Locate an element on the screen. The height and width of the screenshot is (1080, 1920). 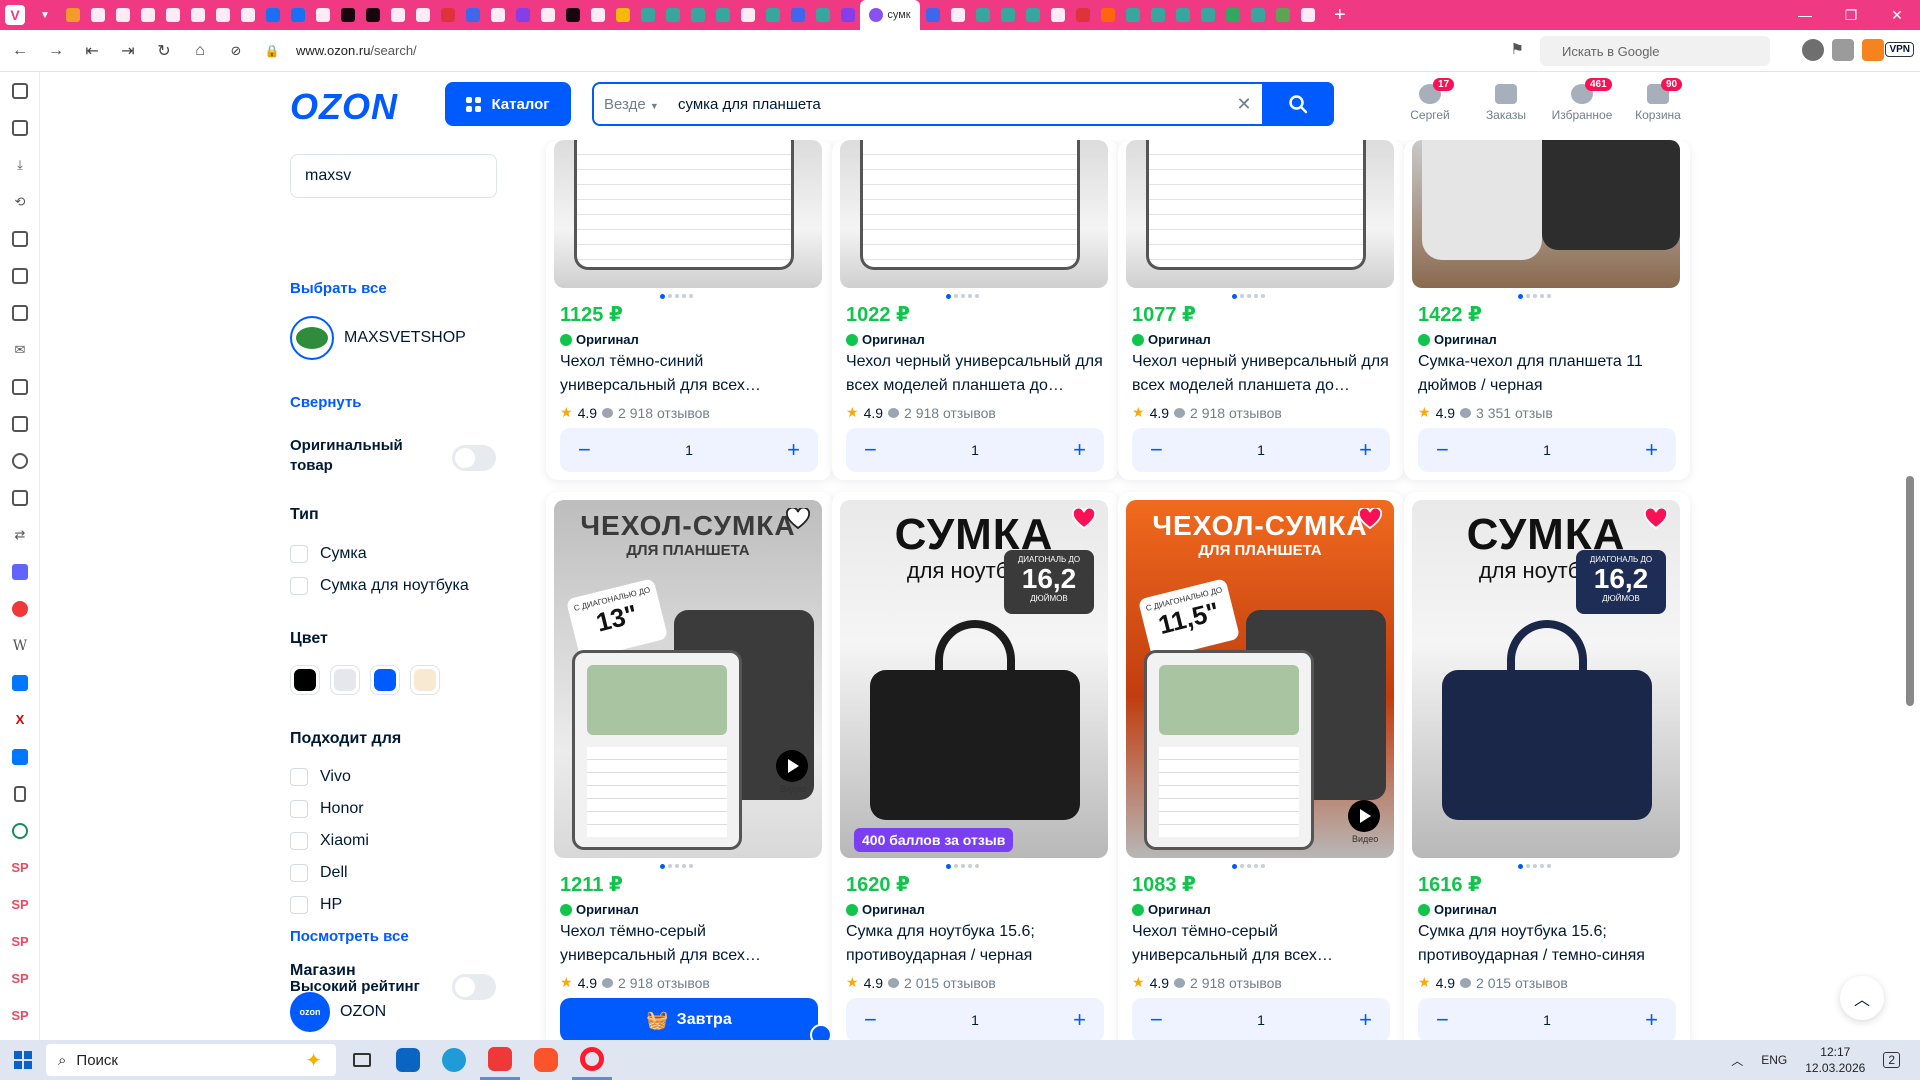
outlook-icon is located at coordinates (408, 1060).